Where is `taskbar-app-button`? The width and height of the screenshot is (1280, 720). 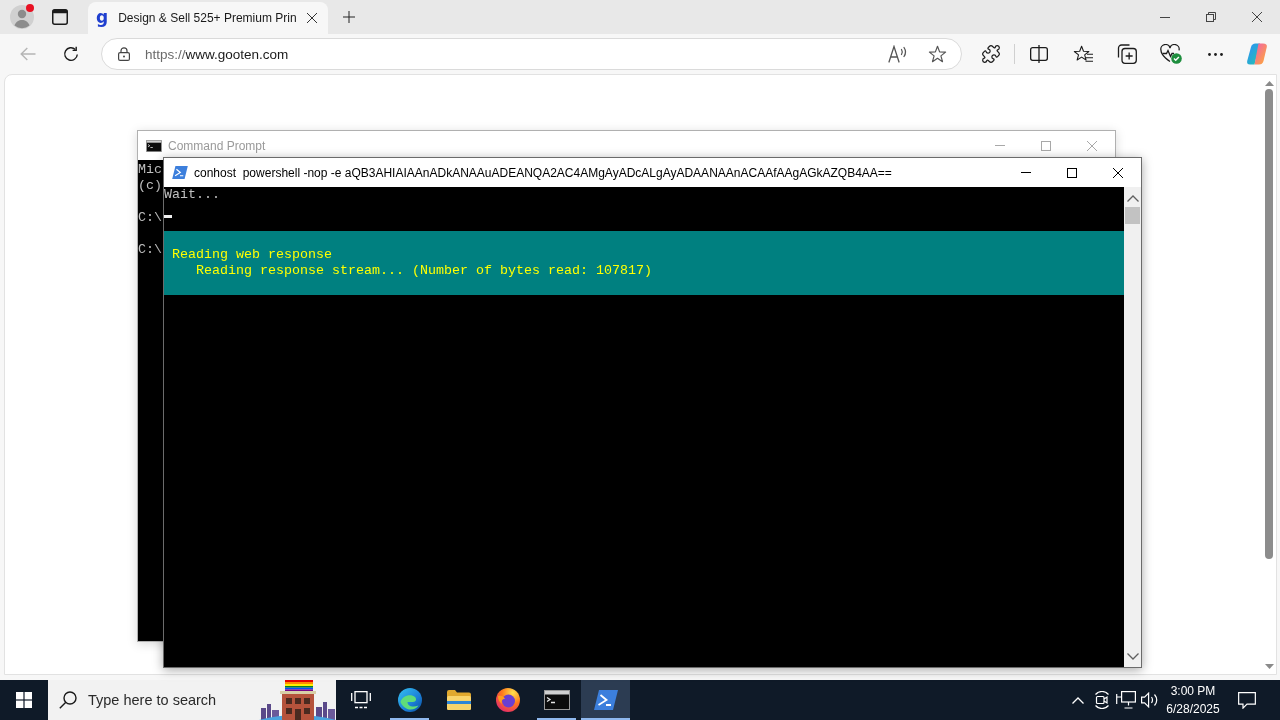
taskbar-app-button is located at coordinates (605, 700).